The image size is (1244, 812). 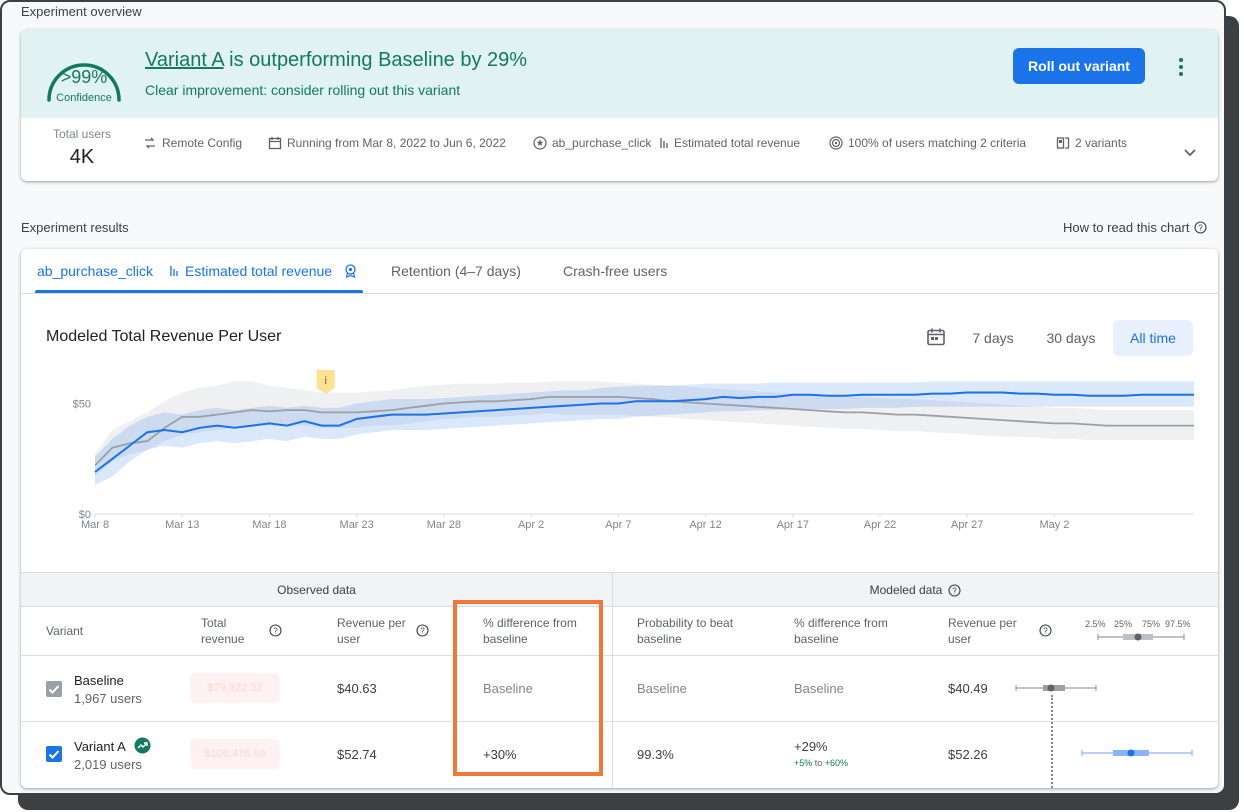 I want to click on how-to-read-text: How to read this chart, so click(x=1126, y=227).